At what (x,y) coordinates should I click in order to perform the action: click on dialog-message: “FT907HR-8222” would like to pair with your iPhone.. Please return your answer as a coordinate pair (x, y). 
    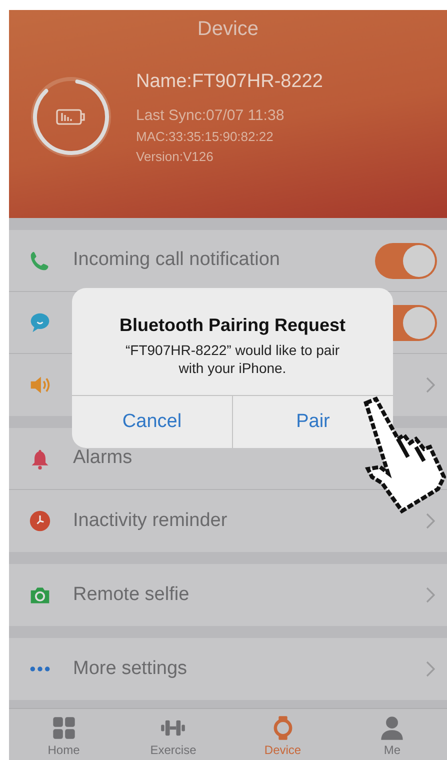
    Looking at the image, I should click on (232, 359).